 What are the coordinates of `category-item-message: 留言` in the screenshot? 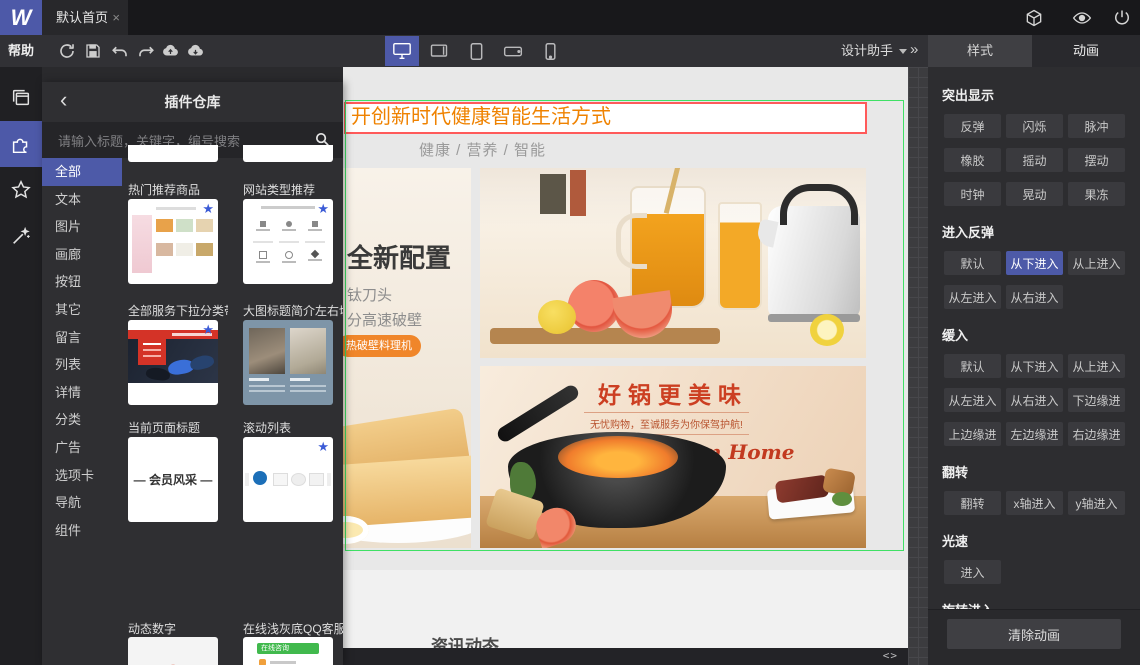 It's located at (82, 338).